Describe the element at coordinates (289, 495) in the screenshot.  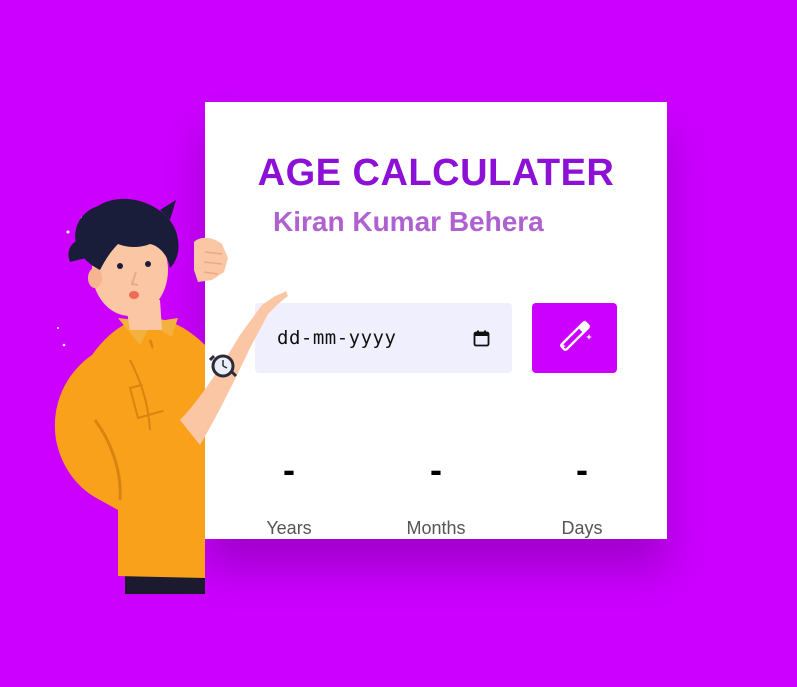
I see `years-result: - Years` at that location.